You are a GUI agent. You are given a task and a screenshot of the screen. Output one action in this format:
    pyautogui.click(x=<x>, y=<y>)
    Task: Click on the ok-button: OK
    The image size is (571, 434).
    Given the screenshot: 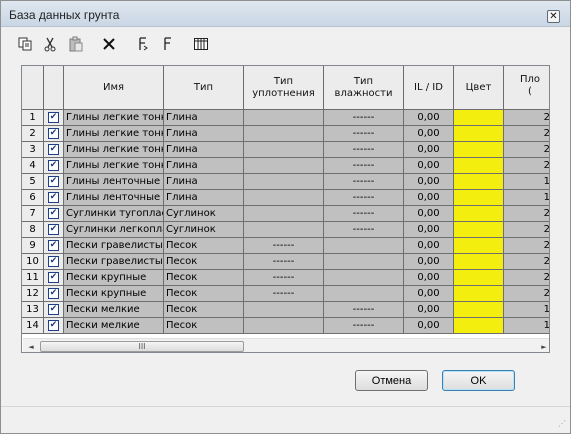 What is the action you would take?
    pyautogui.click(x=478, y=380)
    